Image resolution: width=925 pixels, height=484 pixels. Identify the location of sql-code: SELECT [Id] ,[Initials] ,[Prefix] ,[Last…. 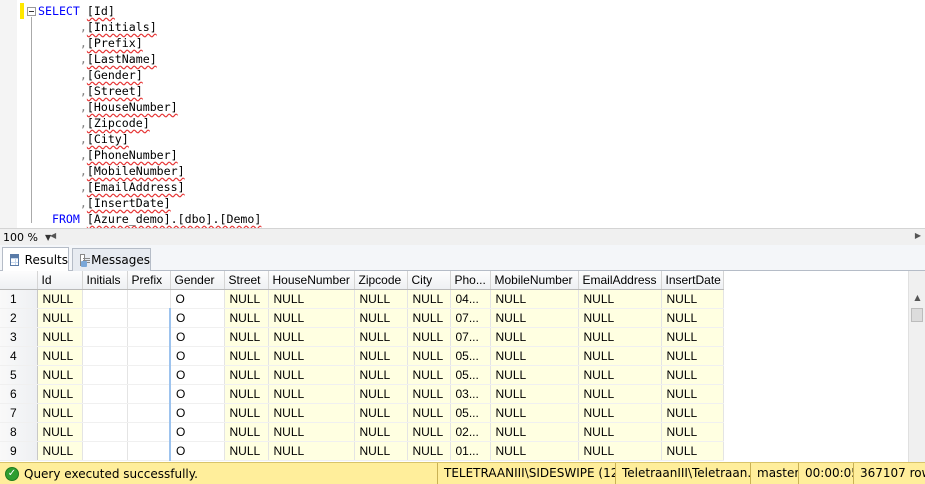
(149, 115).